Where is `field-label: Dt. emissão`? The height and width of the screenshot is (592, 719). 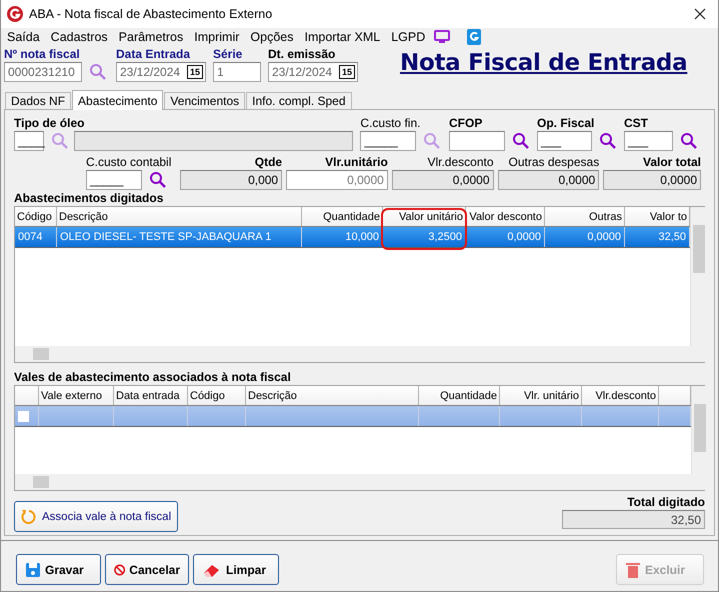
field-label: Dt. emissão is located at coordinates (302, 54).